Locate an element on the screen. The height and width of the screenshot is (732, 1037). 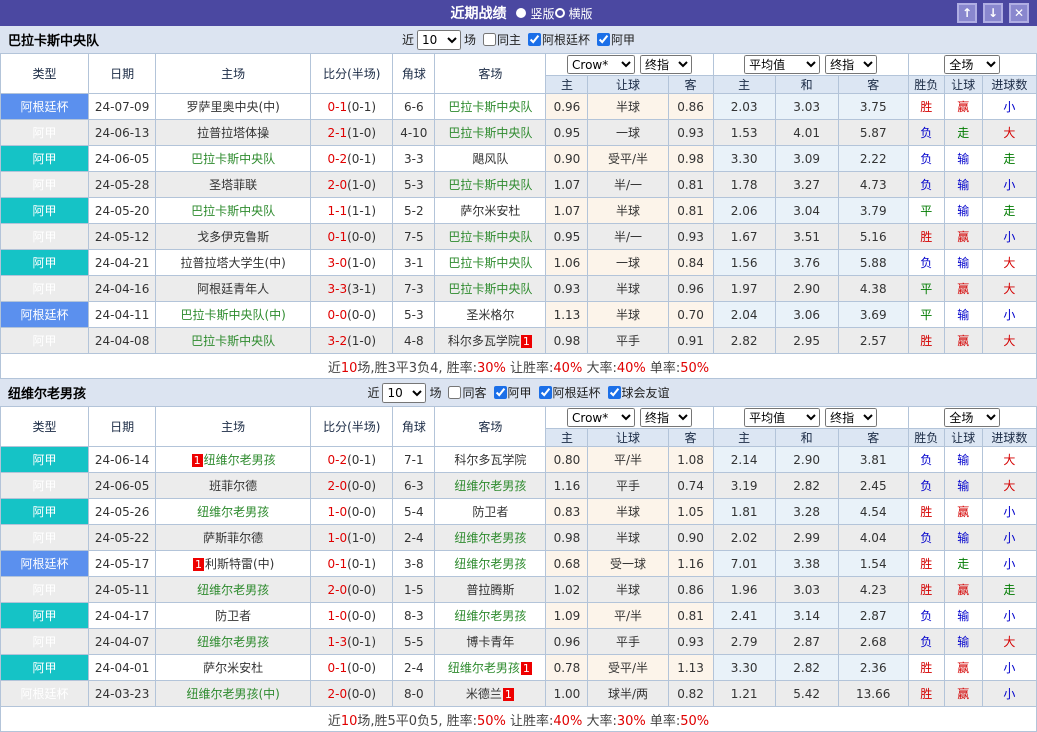
euro-odds-selectors: 平均值 终指 is located at coordinates (810, 64).